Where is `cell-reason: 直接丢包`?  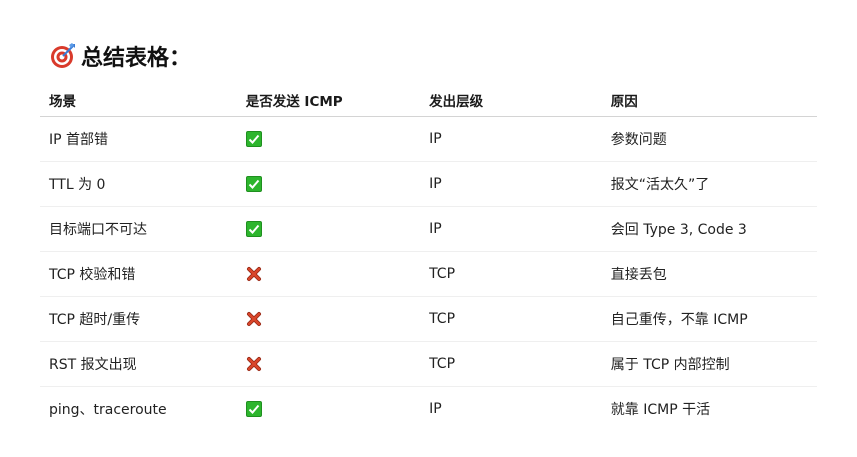 cell-reason: 直接丢包 is located at coordinates (709, 274).